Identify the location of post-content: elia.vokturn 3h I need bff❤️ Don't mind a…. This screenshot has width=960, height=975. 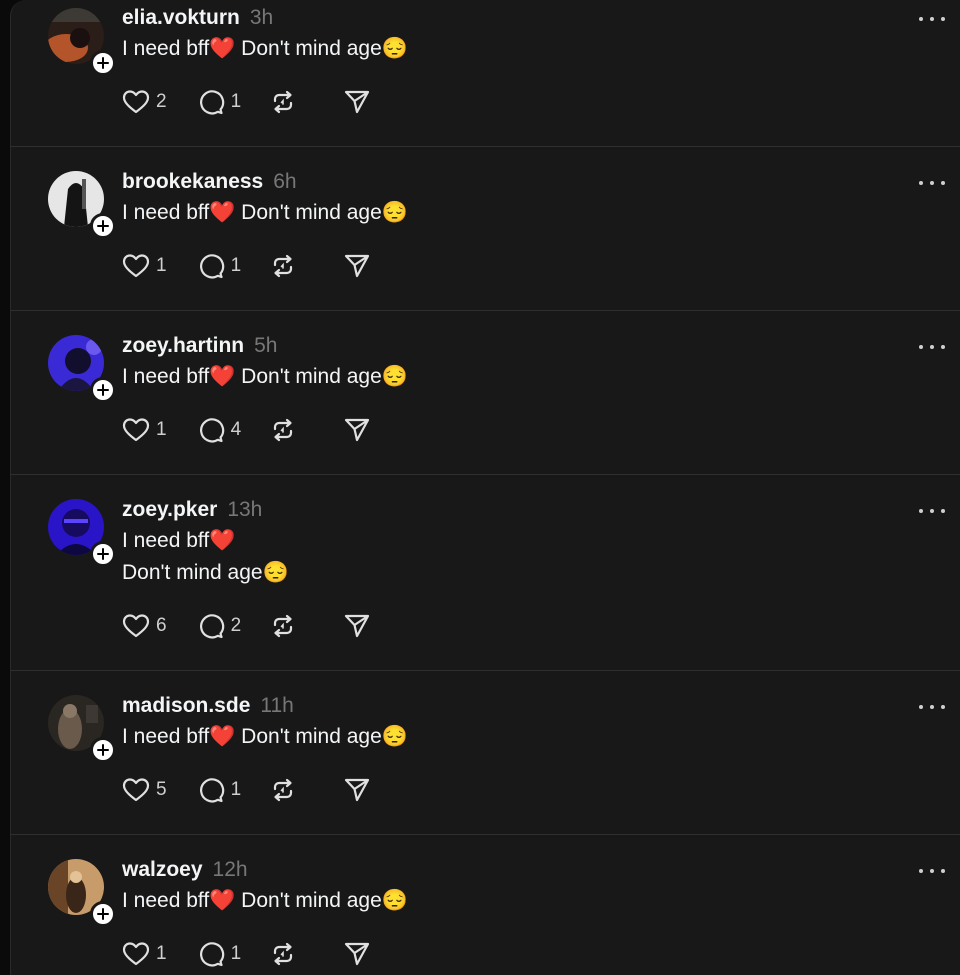
(511, 61).